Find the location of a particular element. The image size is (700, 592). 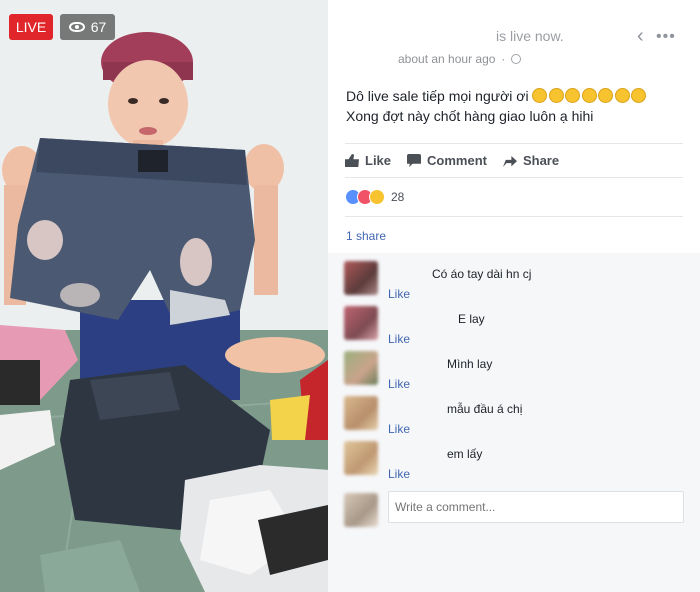

wow-reaction-icon is located at coordinates (377, 197).